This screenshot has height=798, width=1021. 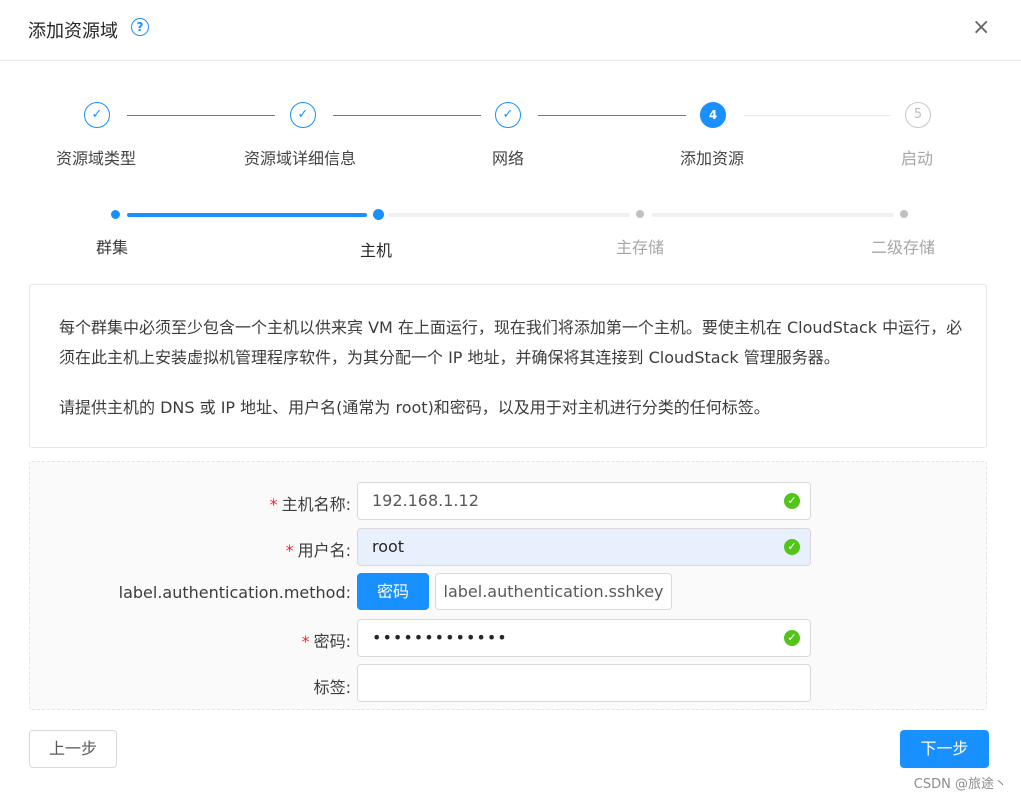 I want to click on dialog-title: 添加资源域, so click(x=73, y=31).